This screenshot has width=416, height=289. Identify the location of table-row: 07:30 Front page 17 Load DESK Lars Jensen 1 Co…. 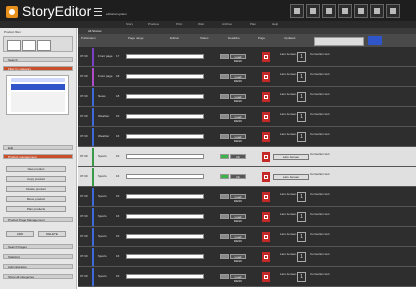
(247, 57).